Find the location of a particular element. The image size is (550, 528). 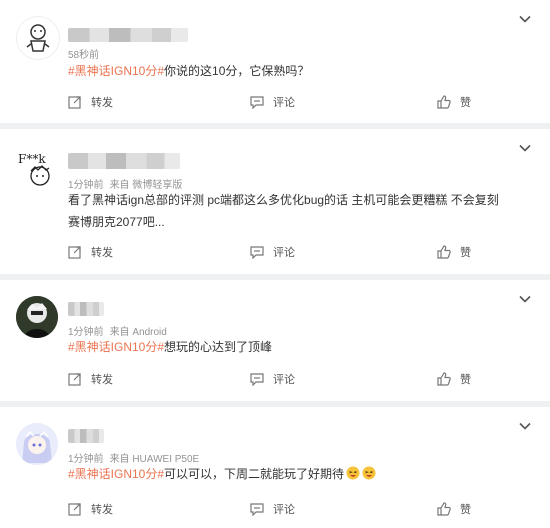

post-text: #黑神话IGN10分#可以可以，下周二就能玩了好期待 is located at coordinates (289, 474).